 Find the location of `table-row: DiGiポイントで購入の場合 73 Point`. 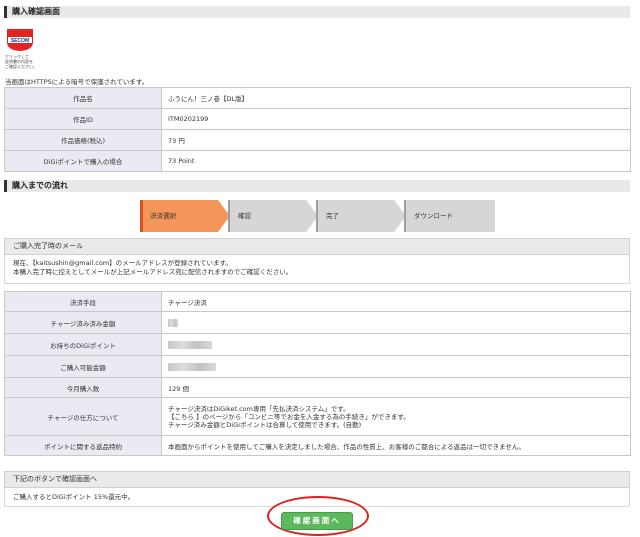

table-row: DiGiポイントで購入の場合 73 Point is located at coordinates (317, 161).